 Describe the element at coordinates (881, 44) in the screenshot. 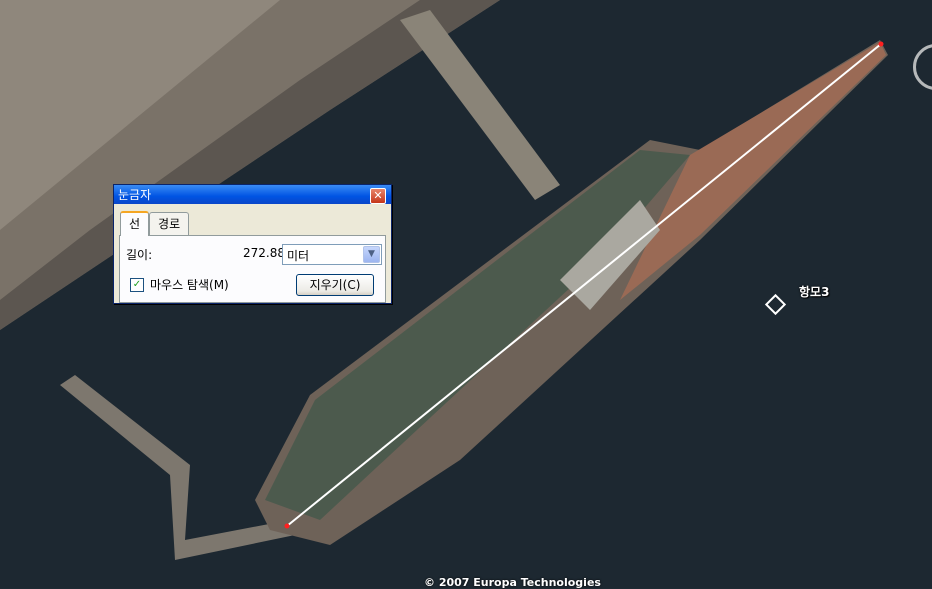

I see `measure-end-point` at that location.